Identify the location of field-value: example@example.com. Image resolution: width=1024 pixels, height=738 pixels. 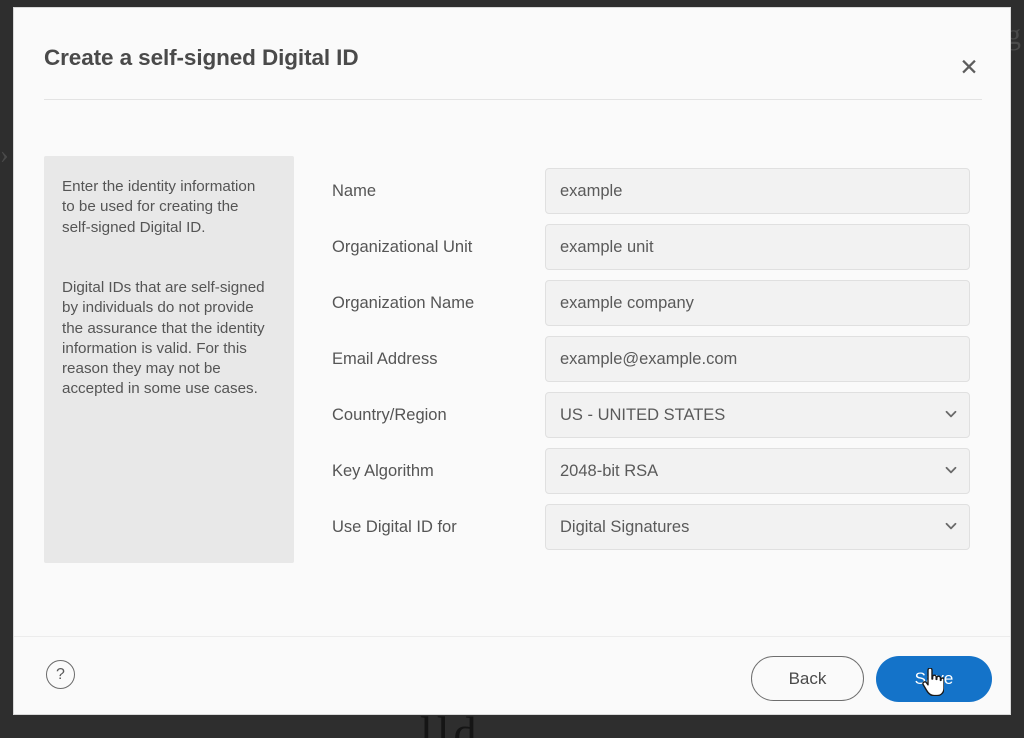
(649, 358).